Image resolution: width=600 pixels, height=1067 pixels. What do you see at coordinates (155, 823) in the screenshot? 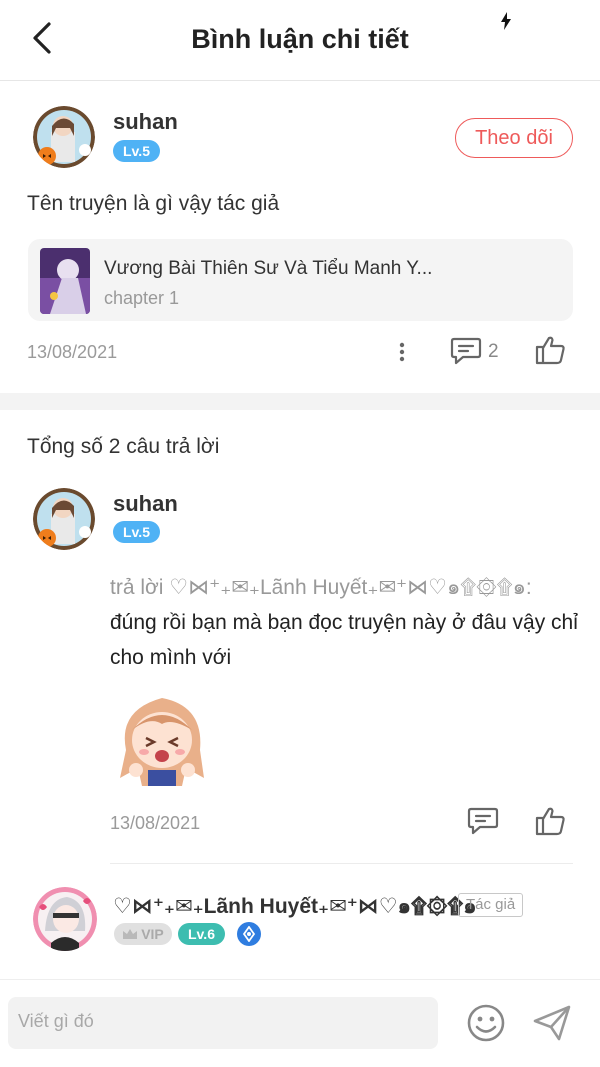
I see `reply-date: 13/08/2021` at bounding box center [155, 823].